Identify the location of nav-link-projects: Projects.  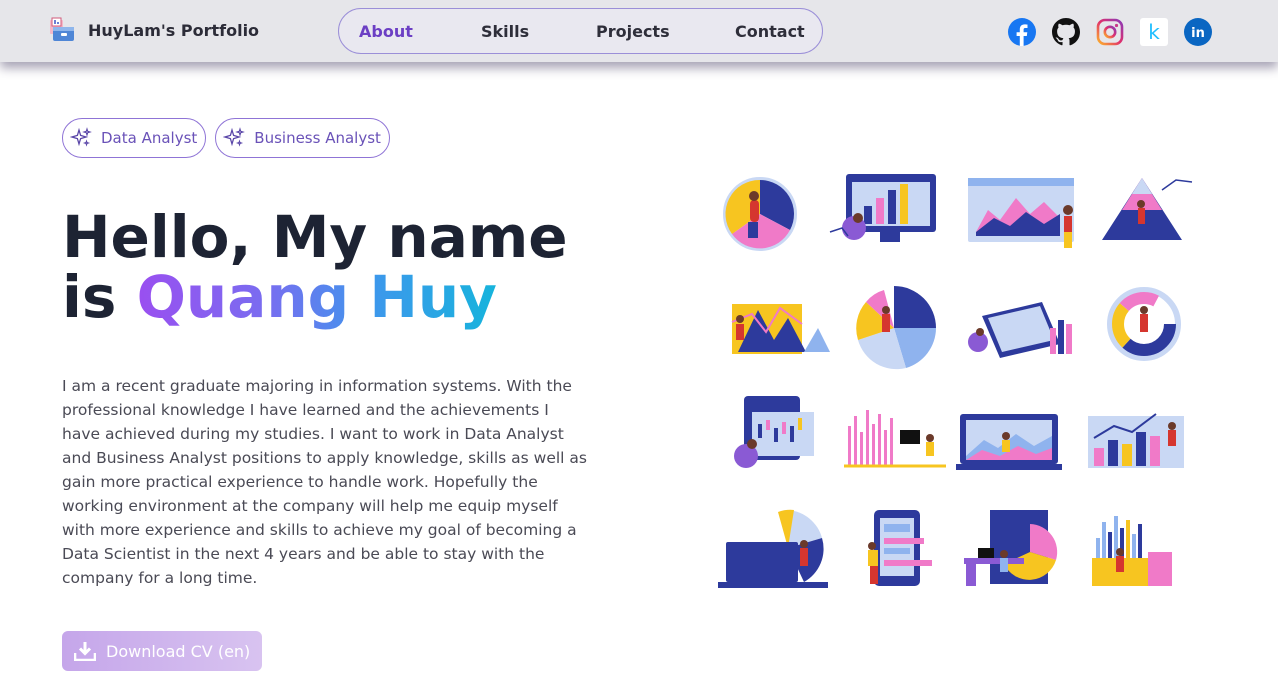
(633, 31).